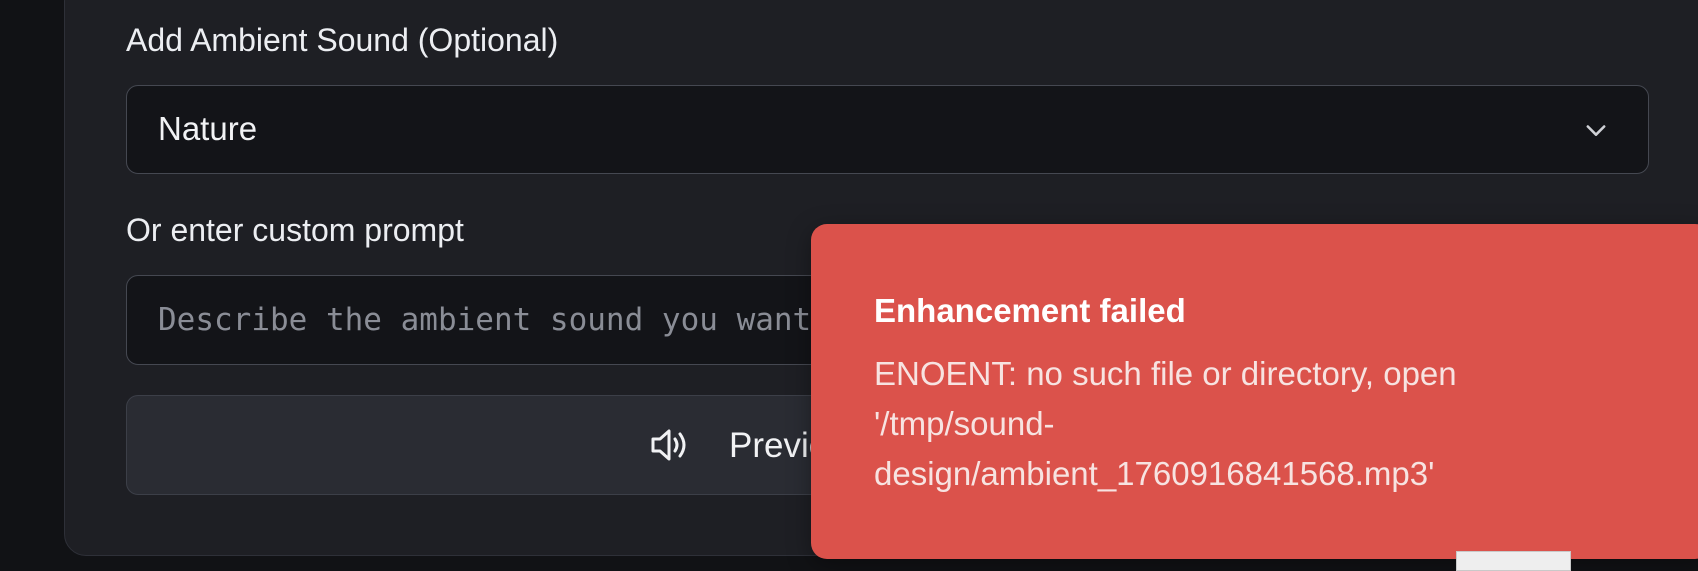  I want to click on custom-prompt-label: Or enter custom prompt, so click(295, 230).